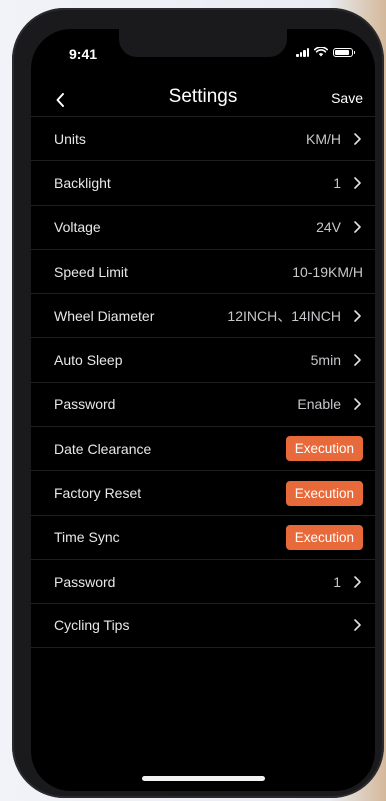 The height and width of the screenshot is (801, 386). Describe the element at coordinates (203, 492) in the screenshot. I see `setting-row-factory-reset: Factory Reset Execution` at that location.